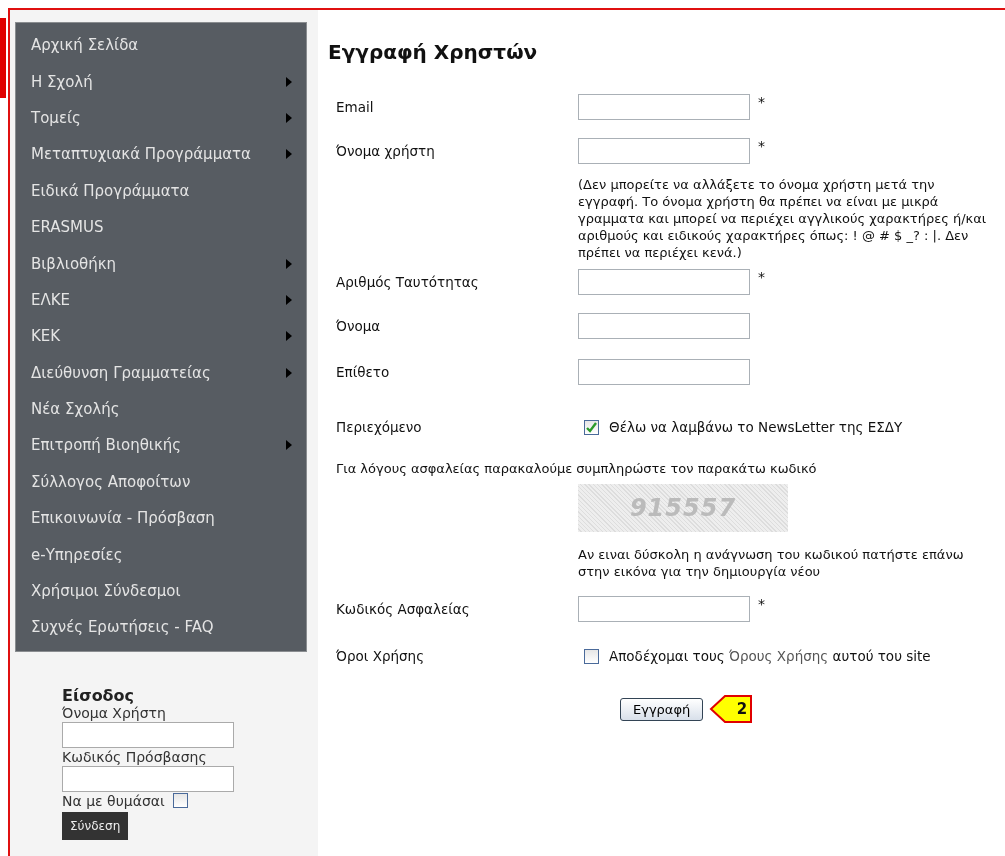  What do you see at coordinates (113, 800) in the screenshot?
I see `remember-label: Να με θυμάσαι` at bounding box center [113, 800].